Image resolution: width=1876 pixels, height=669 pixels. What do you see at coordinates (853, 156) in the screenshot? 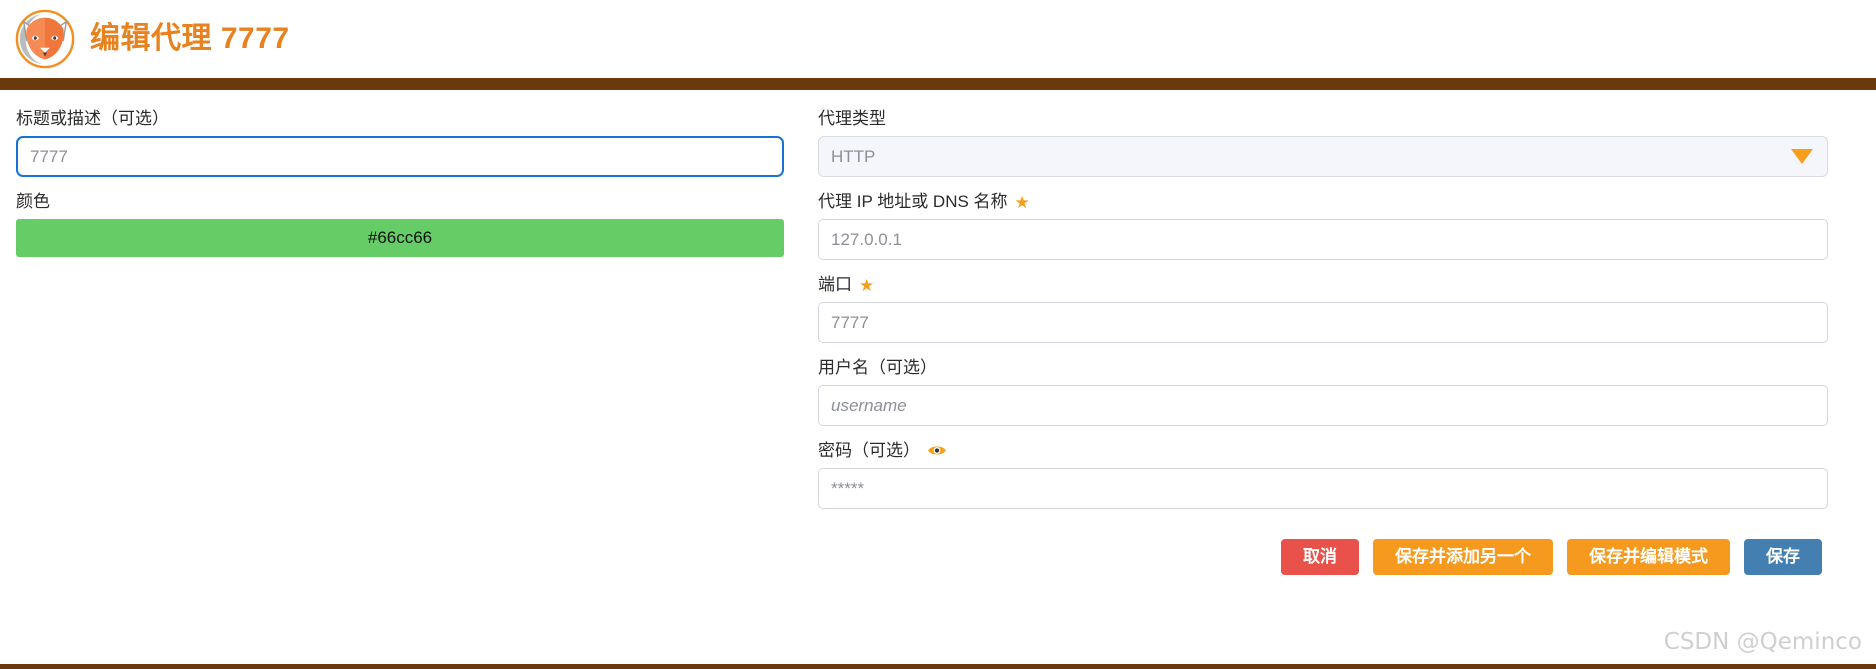
I see `proxy-type-value: HTTP` at bounding box center [853, 156].